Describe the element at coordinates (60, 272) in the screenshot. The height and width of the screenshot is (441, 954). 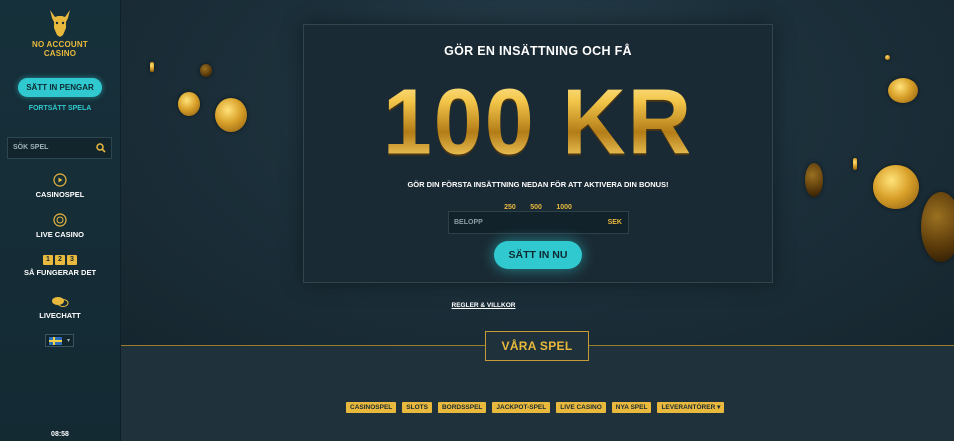
I see `nav-label: SÅ FUNGERAR DET` at that location.